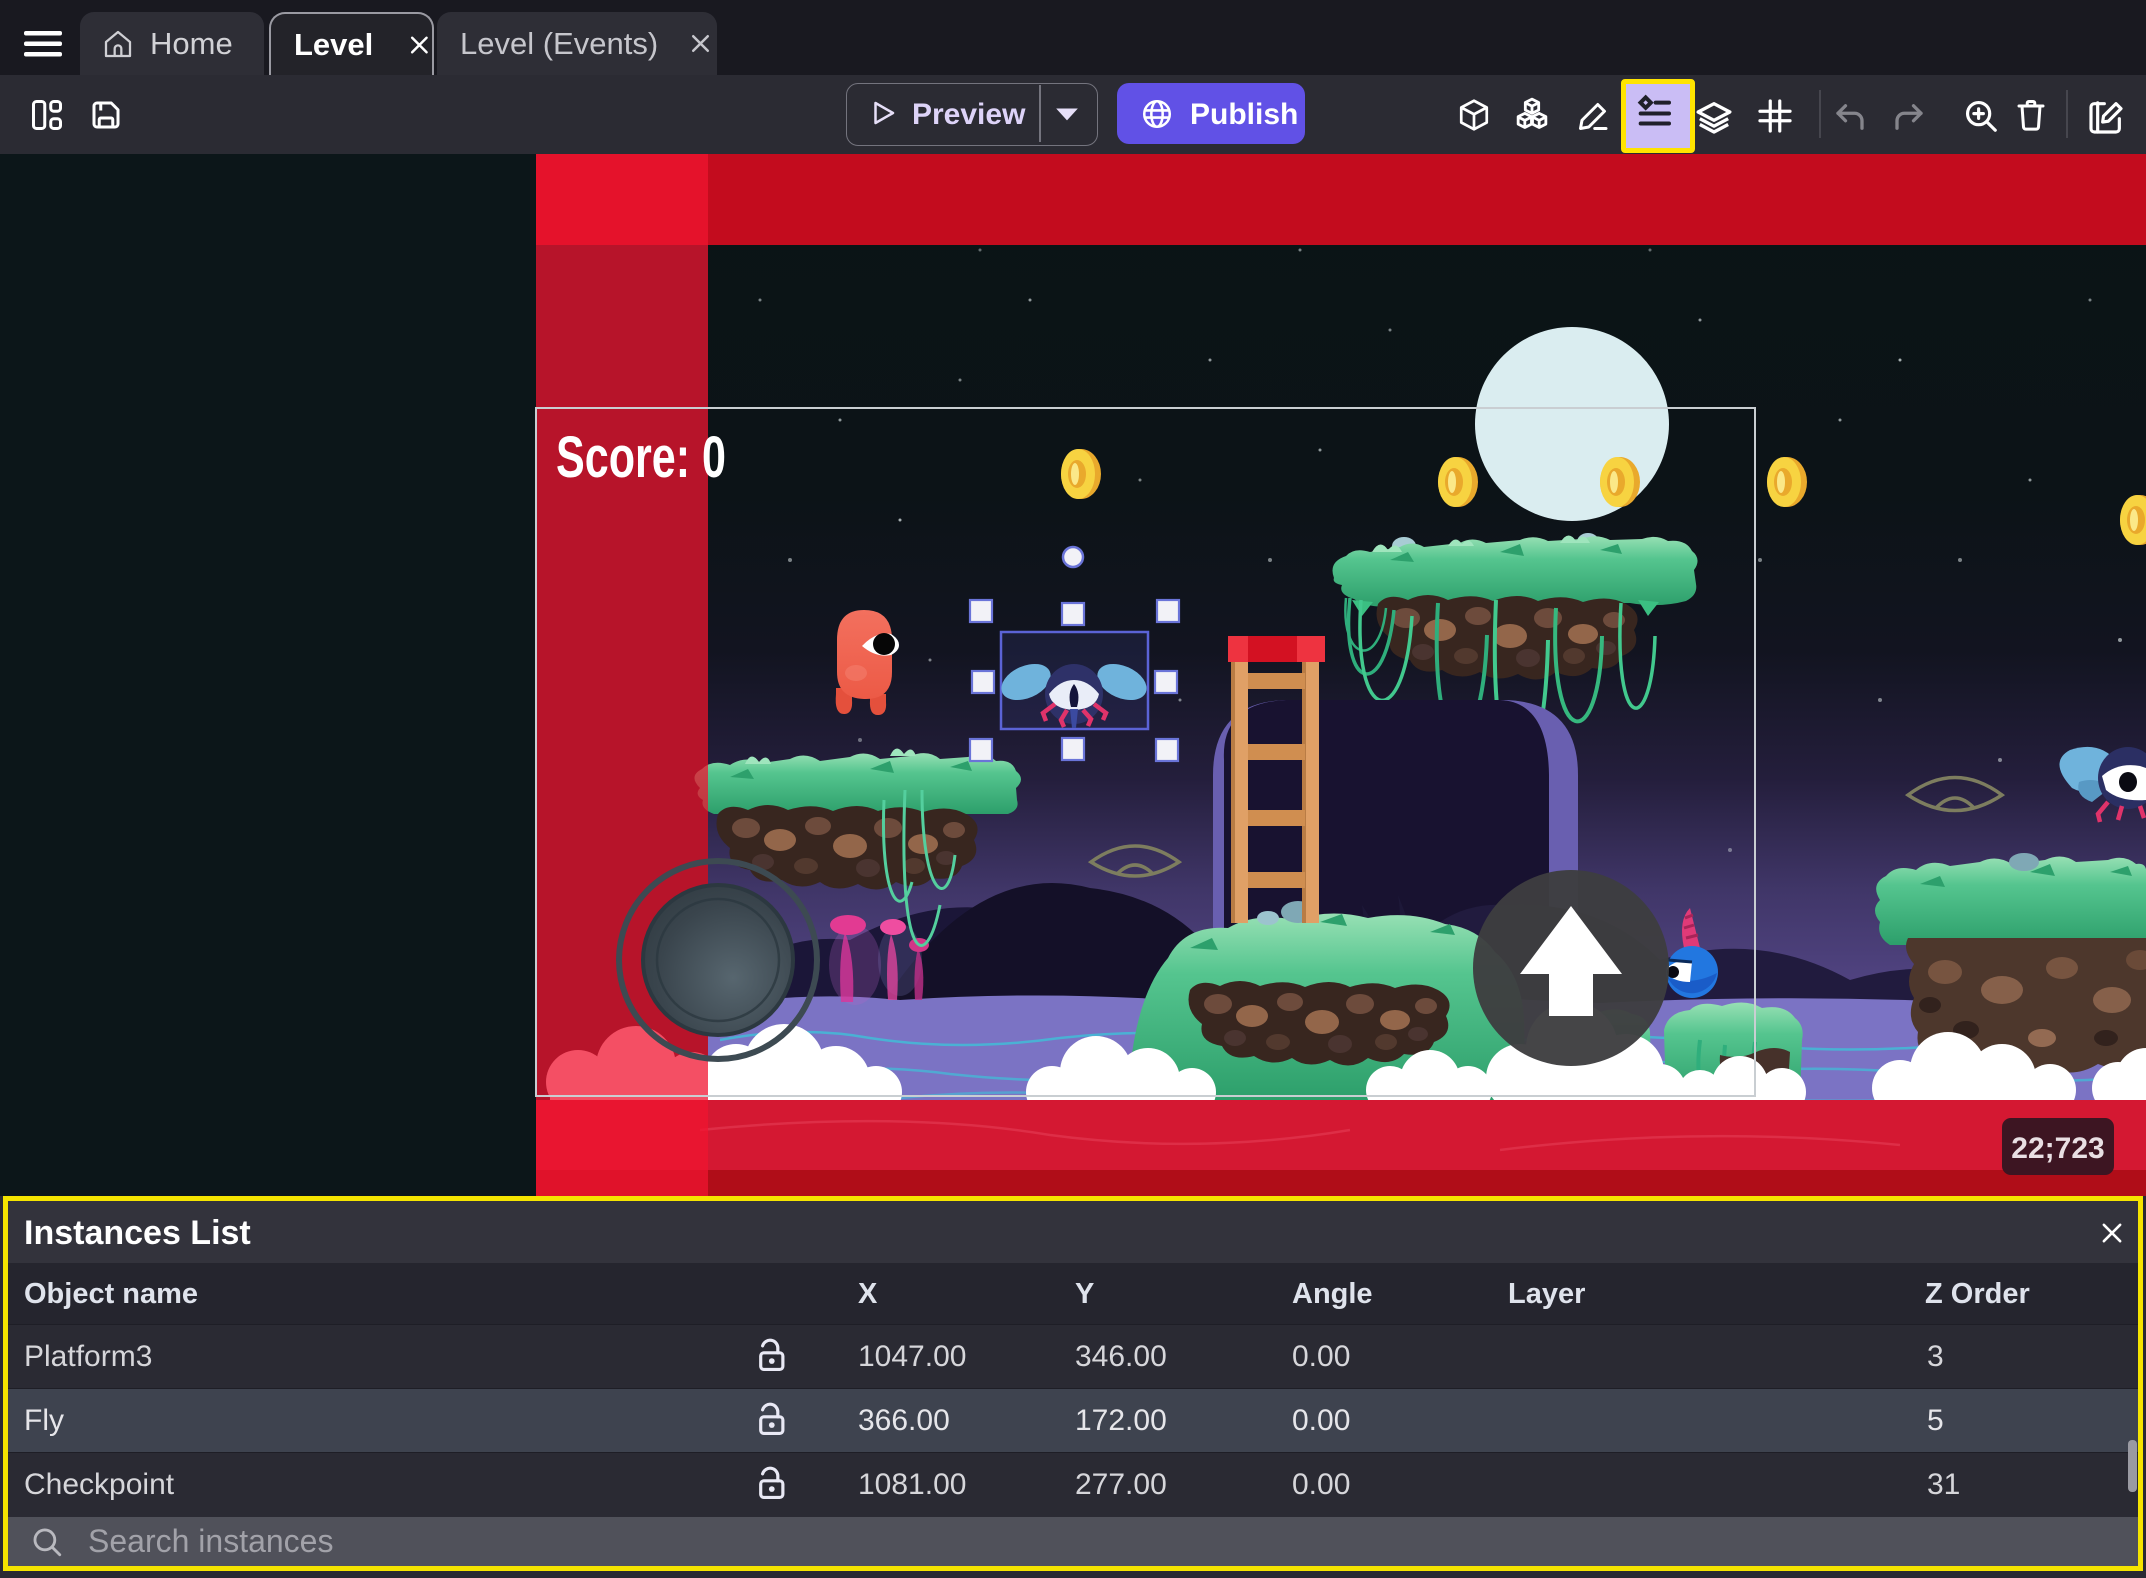  What do you see at coordinates (641, 457) in the screenshot?
I see `svg-text: Score: 0` at bounding box center [641, 457].